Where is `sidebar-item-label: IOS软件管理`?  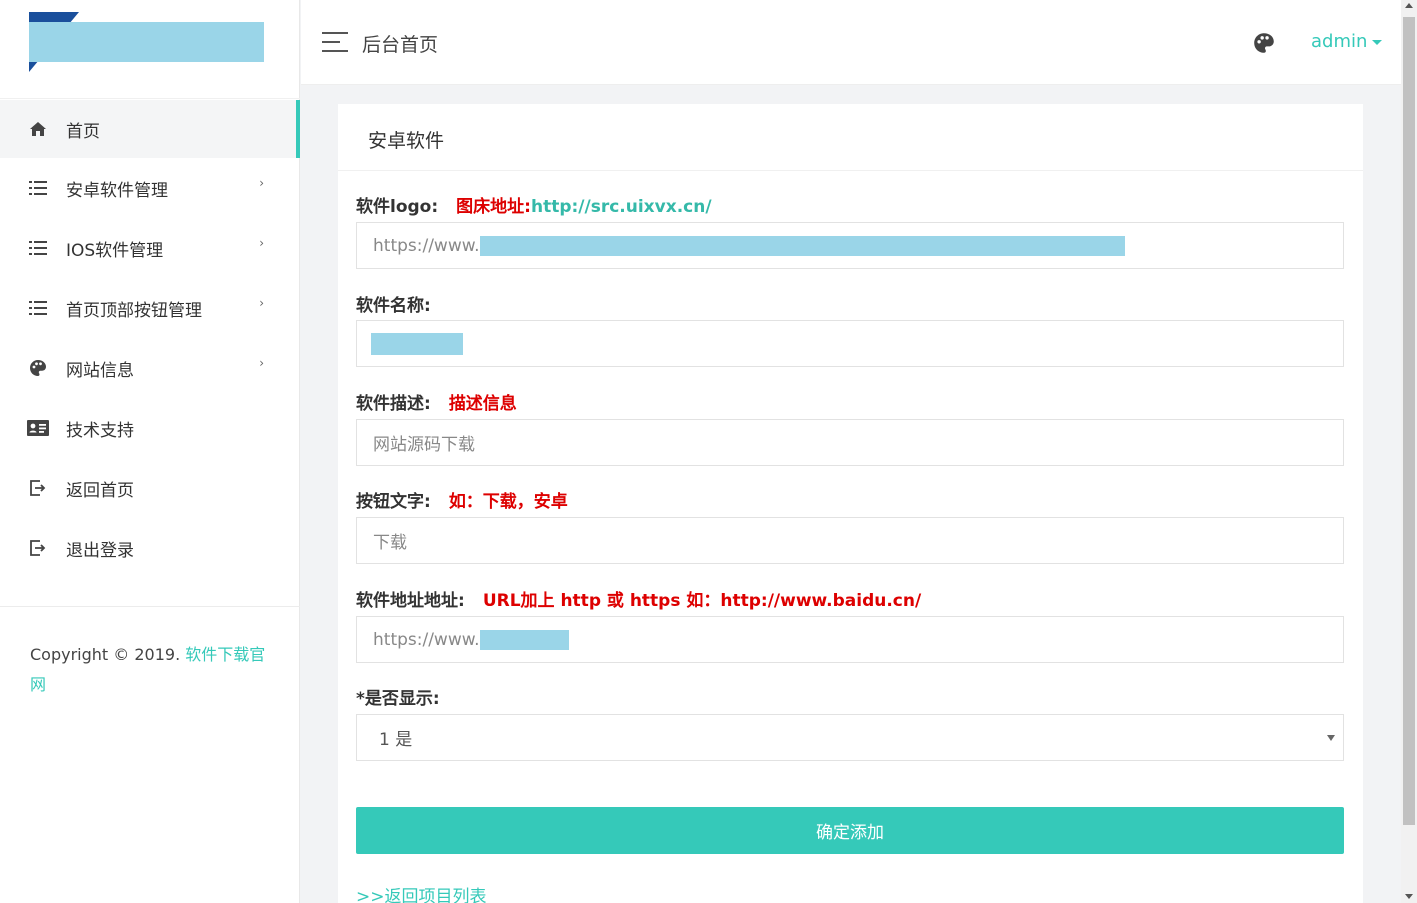 sidebar-item-label: IOS软件管理 is located at coordinates (115, 250).